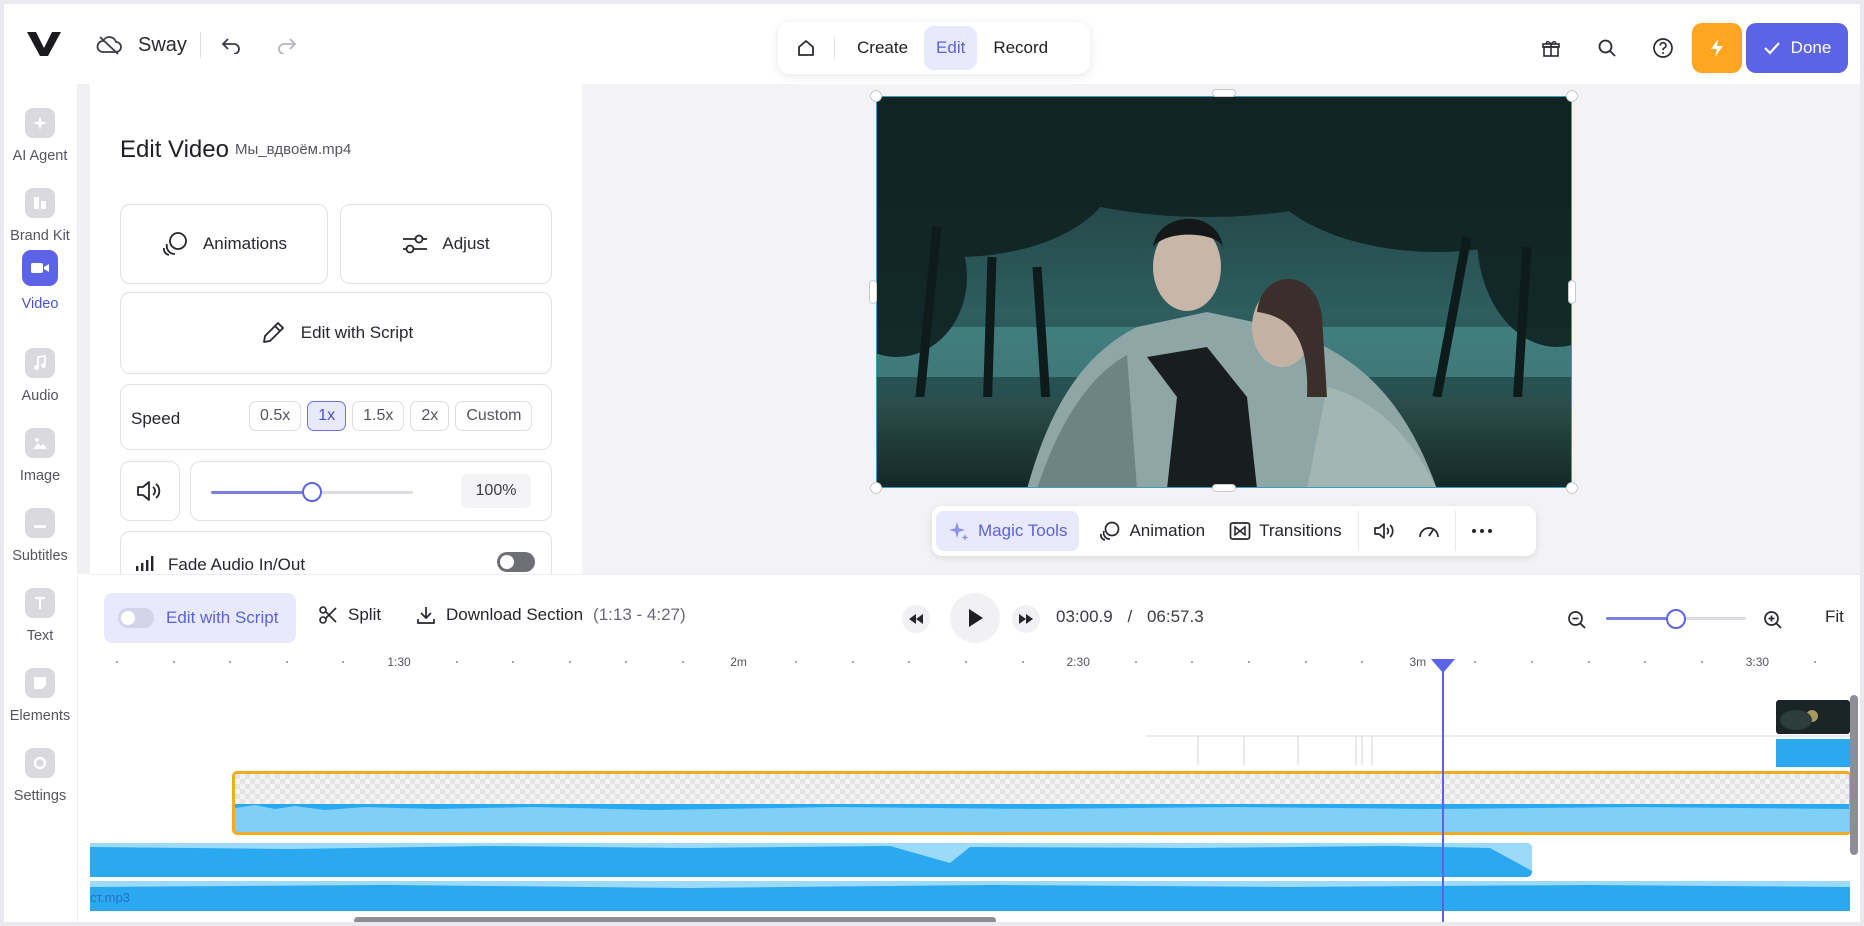  Describe the element at coordinates (40, 456) in the screenshot. I see `rail-item-image: Image` at that location.